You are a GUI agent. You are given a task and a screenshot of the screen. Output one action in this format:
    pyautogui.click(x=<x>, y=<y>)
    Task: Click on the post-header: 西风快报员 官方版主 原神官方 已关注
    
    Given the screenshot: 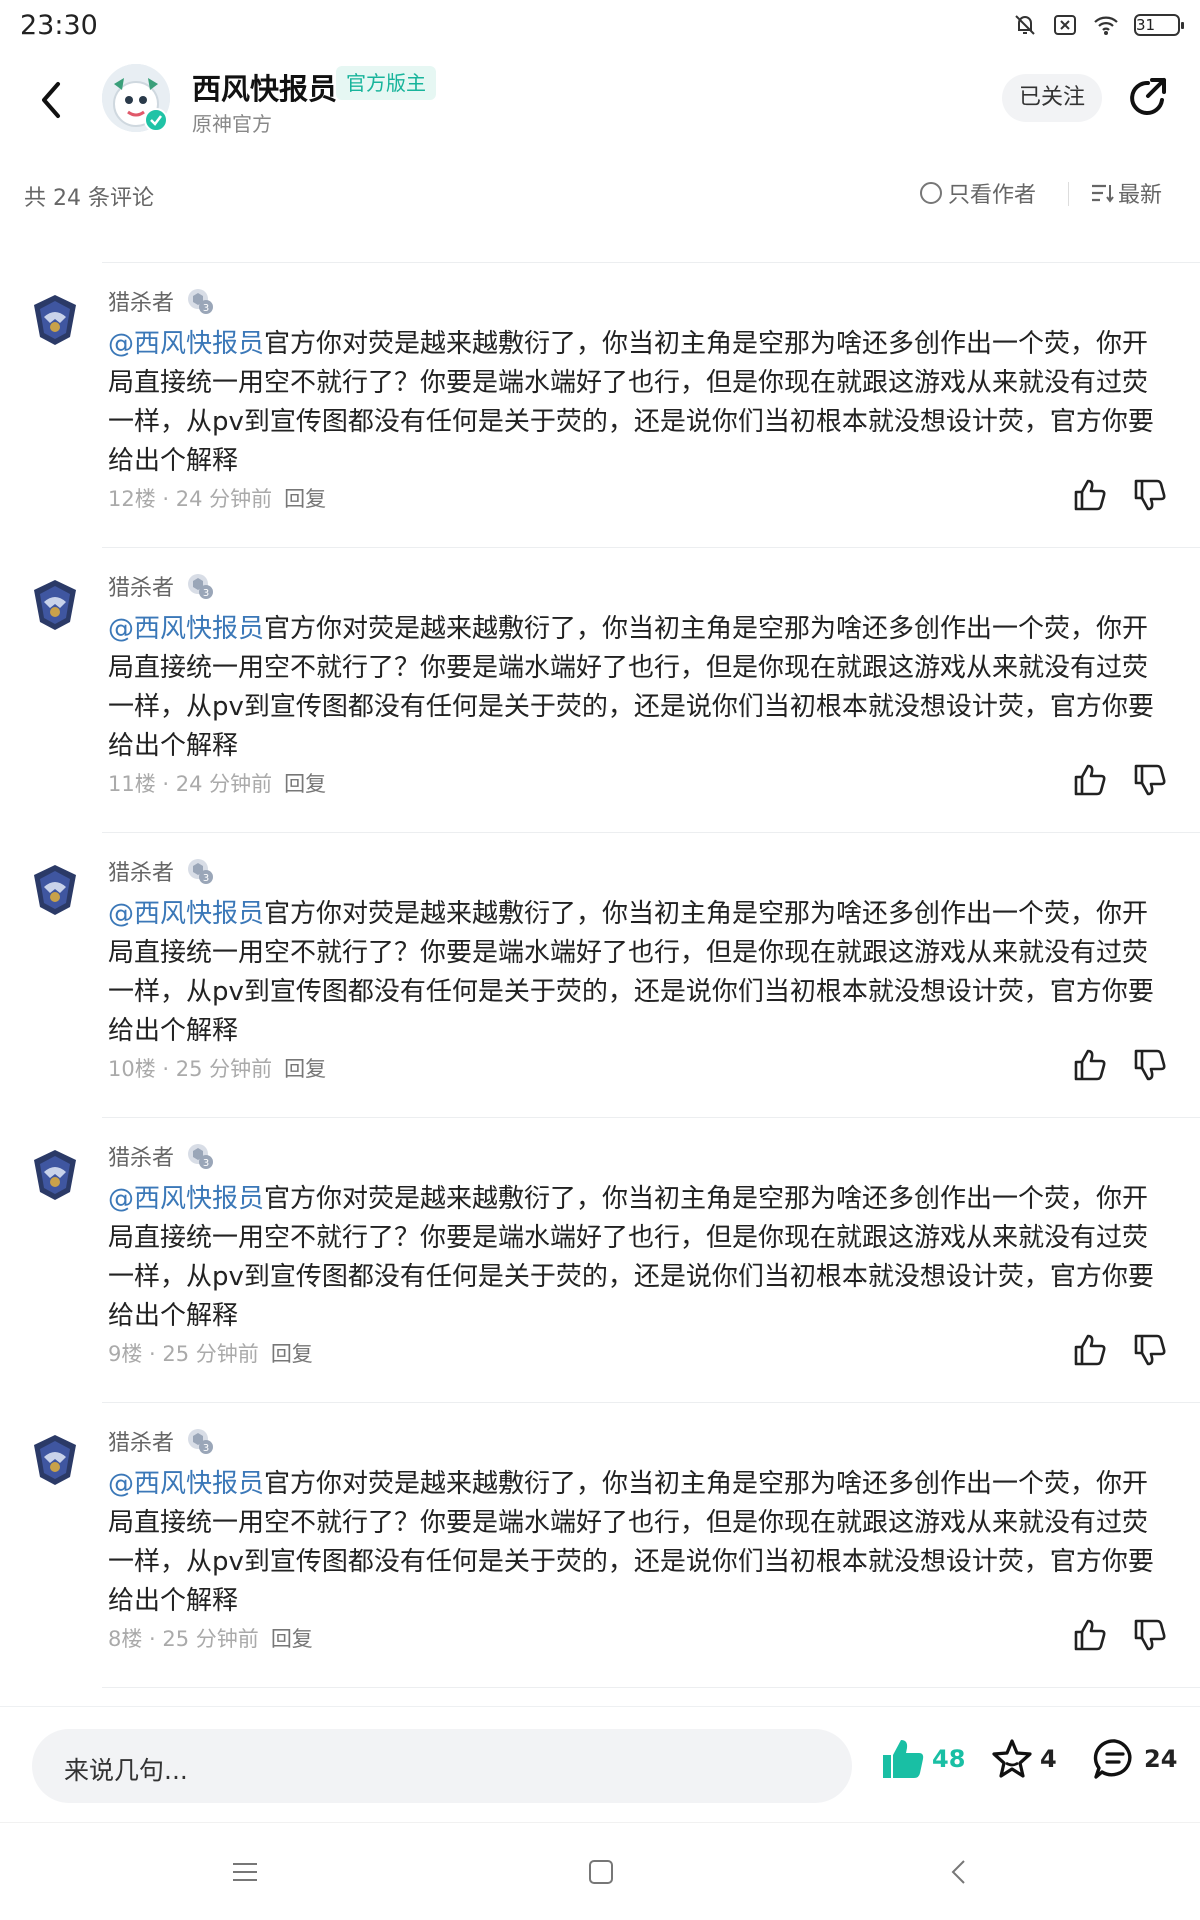 What is the action you would take?
    pyautogui.click(x=600, y=102)
    